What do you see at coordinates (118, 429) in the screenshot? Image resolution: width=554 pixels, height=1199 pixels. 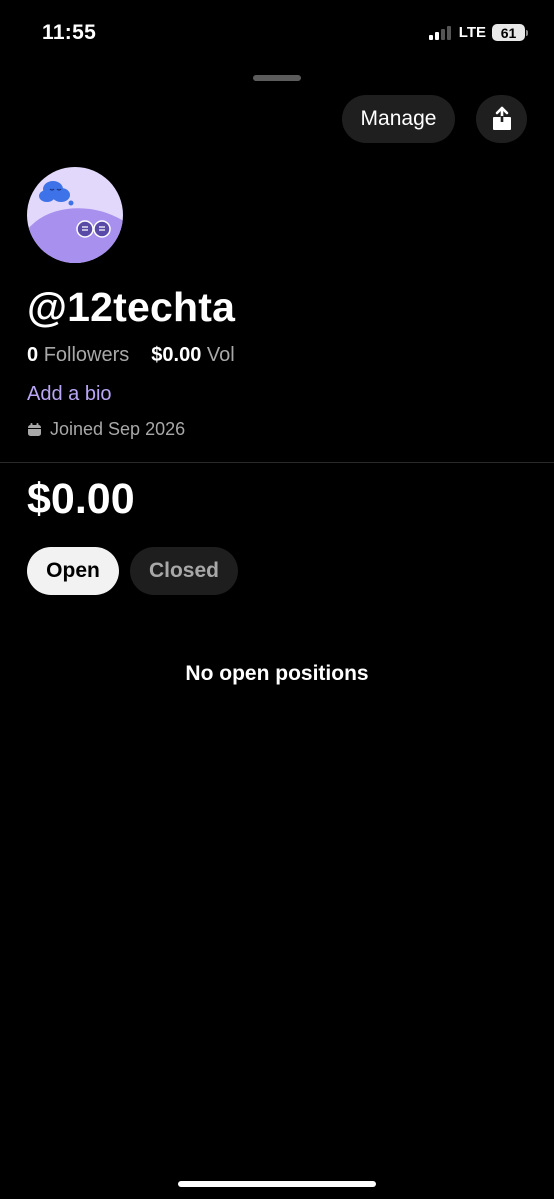 I see `joined-text: Joined Sep 2026` at bounding box center [118, 429].